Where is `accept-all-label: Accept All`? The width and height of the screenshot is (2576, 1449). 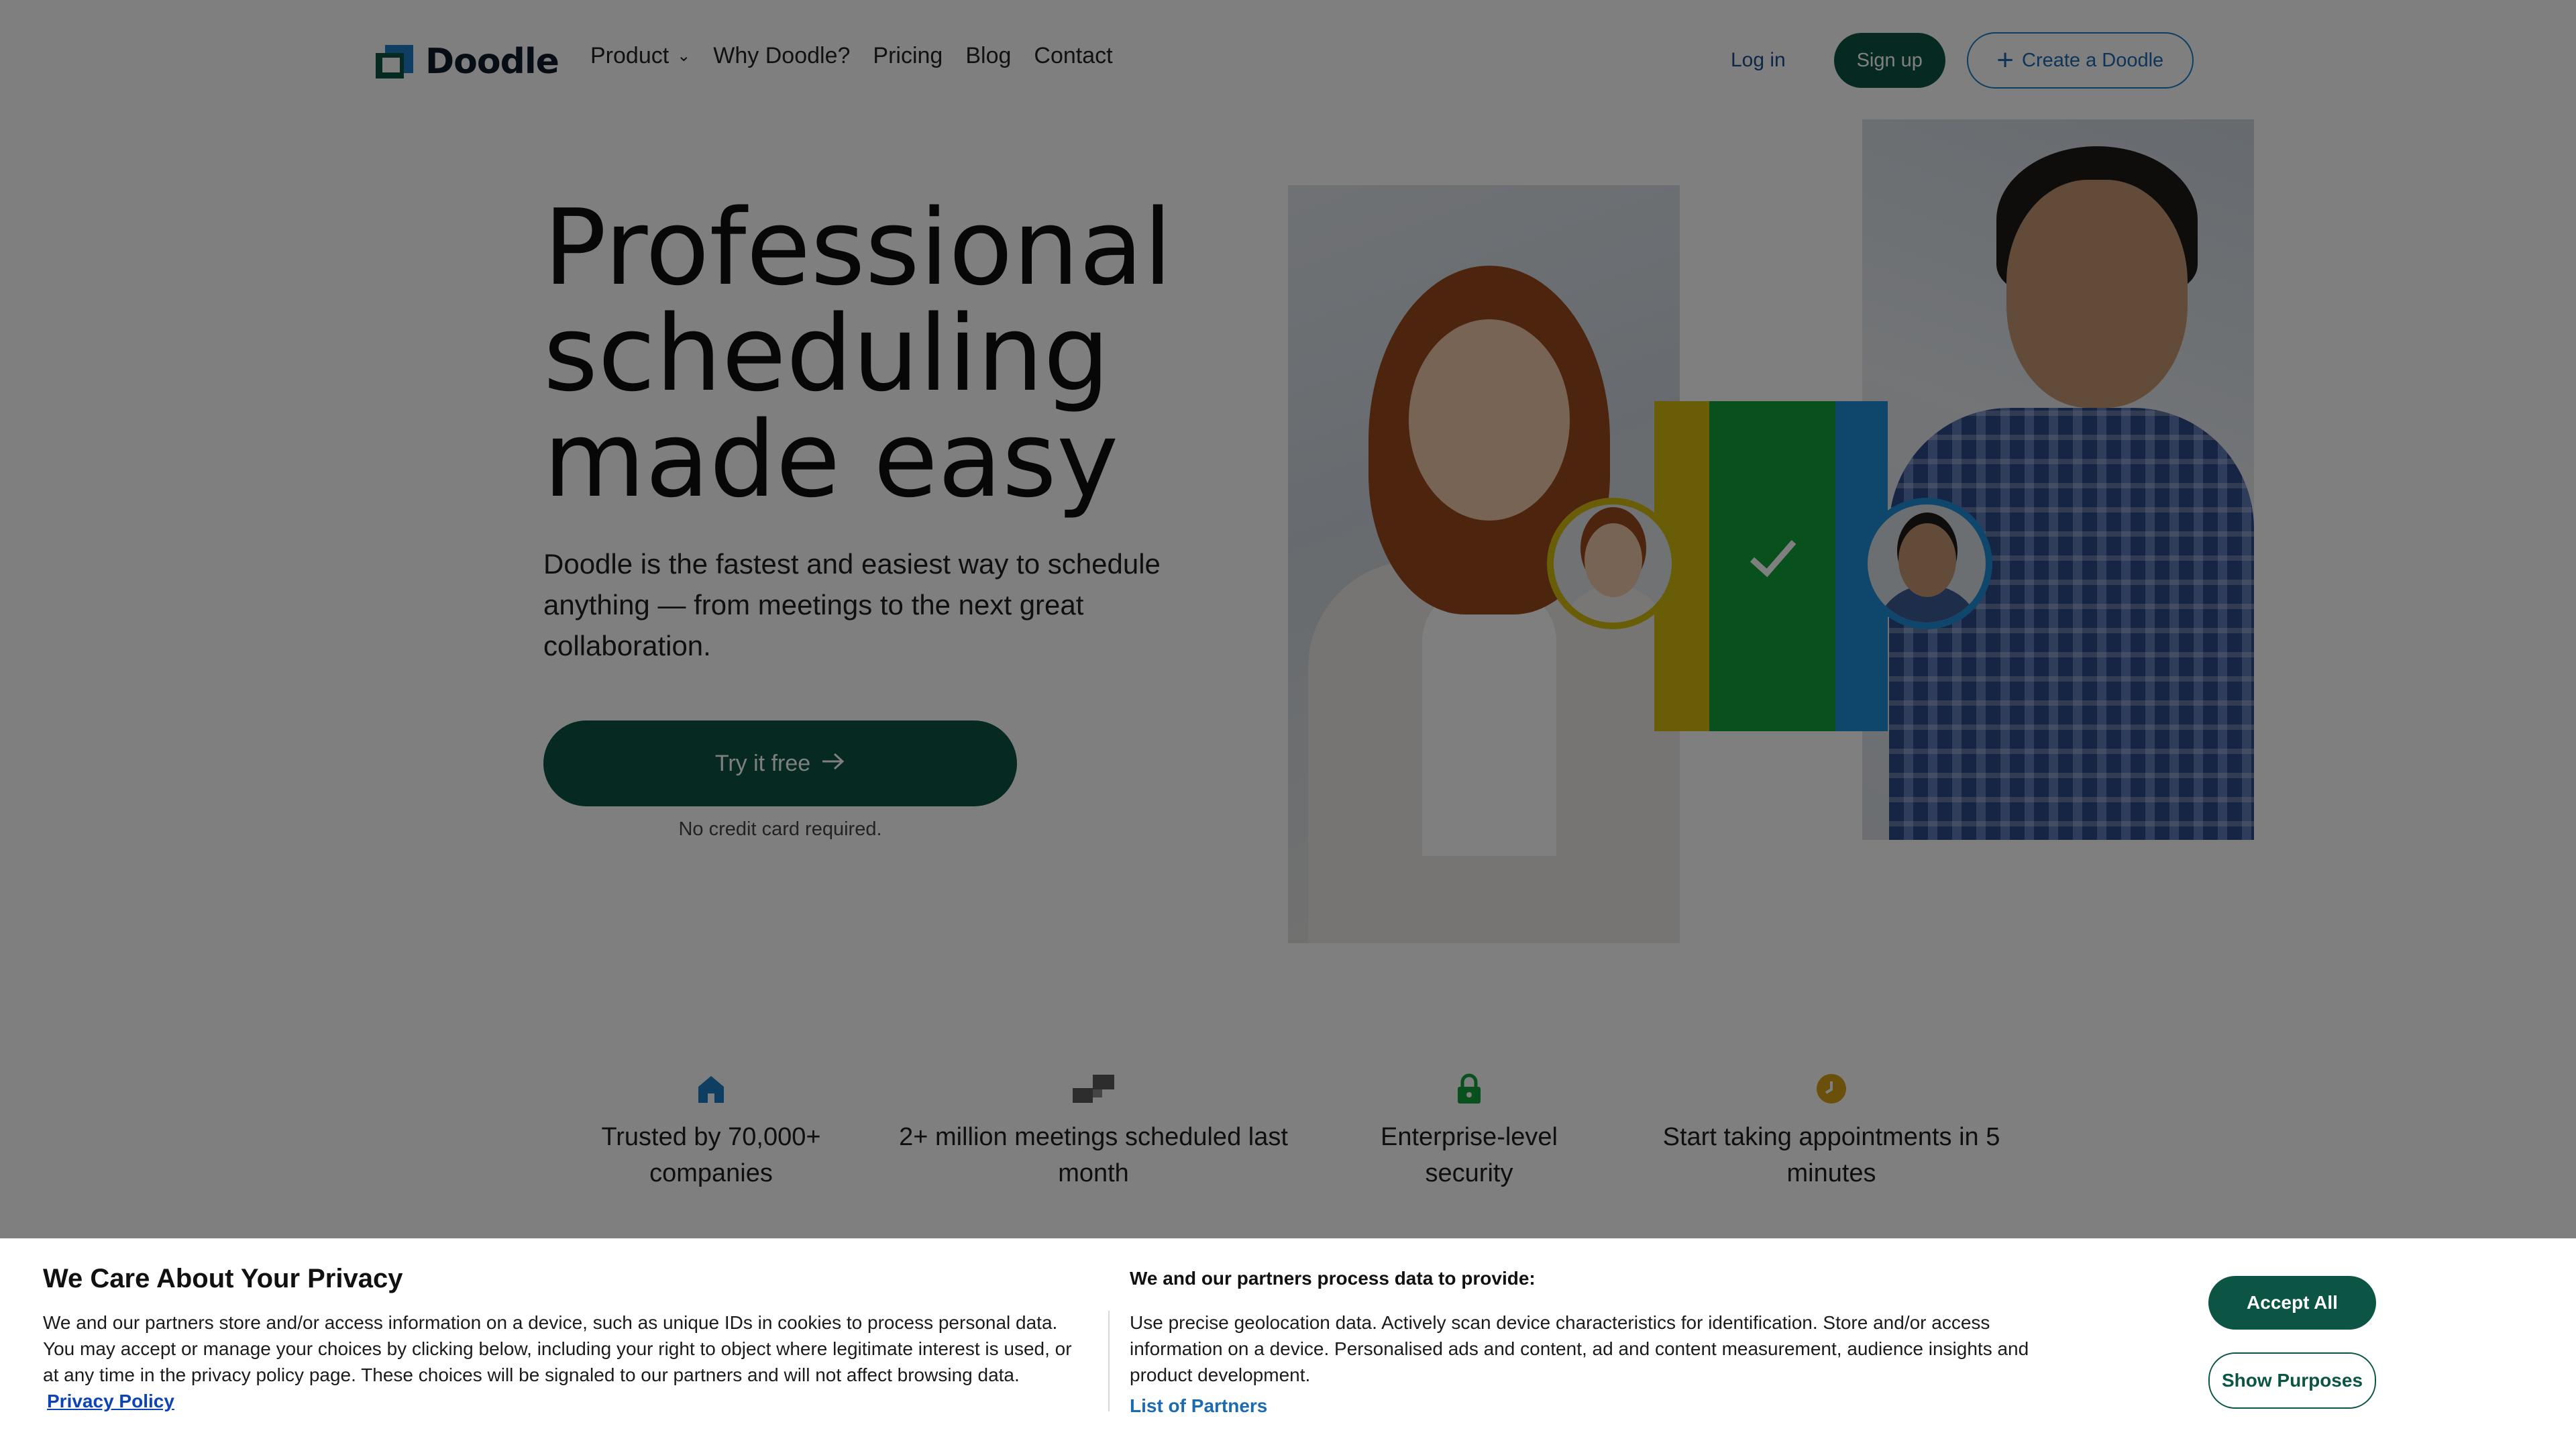 accept-all-label: Accept All is located at coordinates (2292, 1302).